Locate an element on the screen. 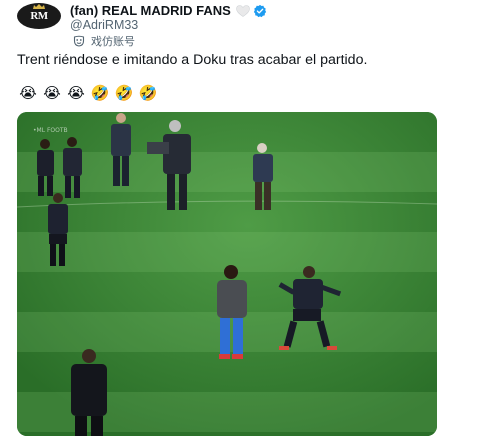 This screenshot has width=500, height=440. parody-mask-icon is located at coordinates (79, 41).